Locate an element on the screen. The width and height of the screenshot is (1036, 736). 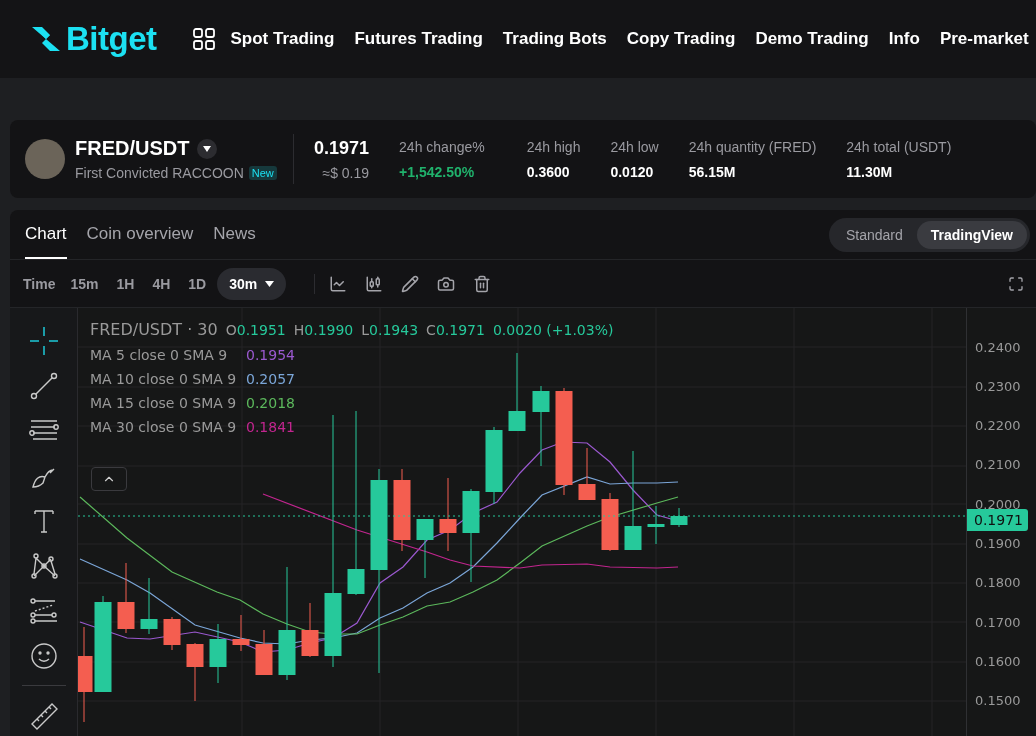
price-tick: 0.2300 is located at coordinates (998, 386).